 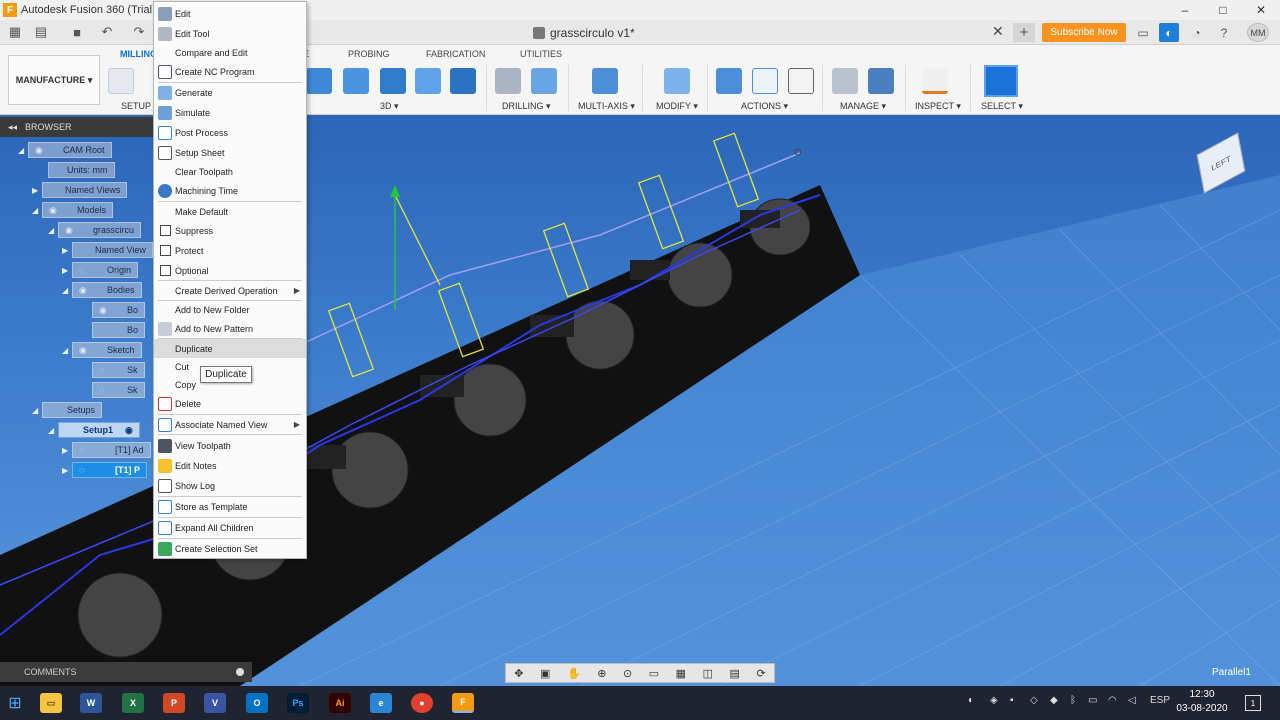 What do you see at coordinates (230, 348) in the screenshot?
I see `menu-item-duplicate: Duplicate` at bounding box center [230, 348].